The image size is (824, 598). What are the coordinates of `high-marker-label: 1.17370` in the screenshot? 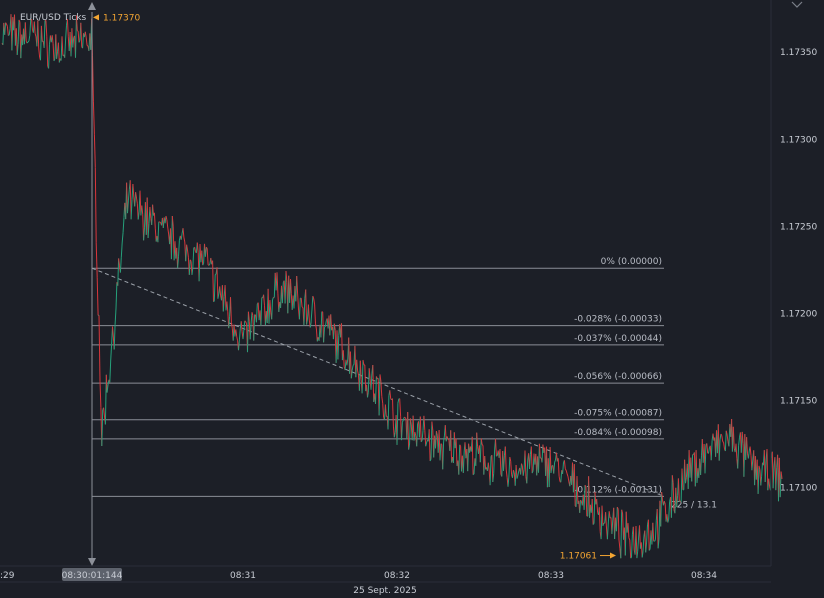 It's located at (121, 18).